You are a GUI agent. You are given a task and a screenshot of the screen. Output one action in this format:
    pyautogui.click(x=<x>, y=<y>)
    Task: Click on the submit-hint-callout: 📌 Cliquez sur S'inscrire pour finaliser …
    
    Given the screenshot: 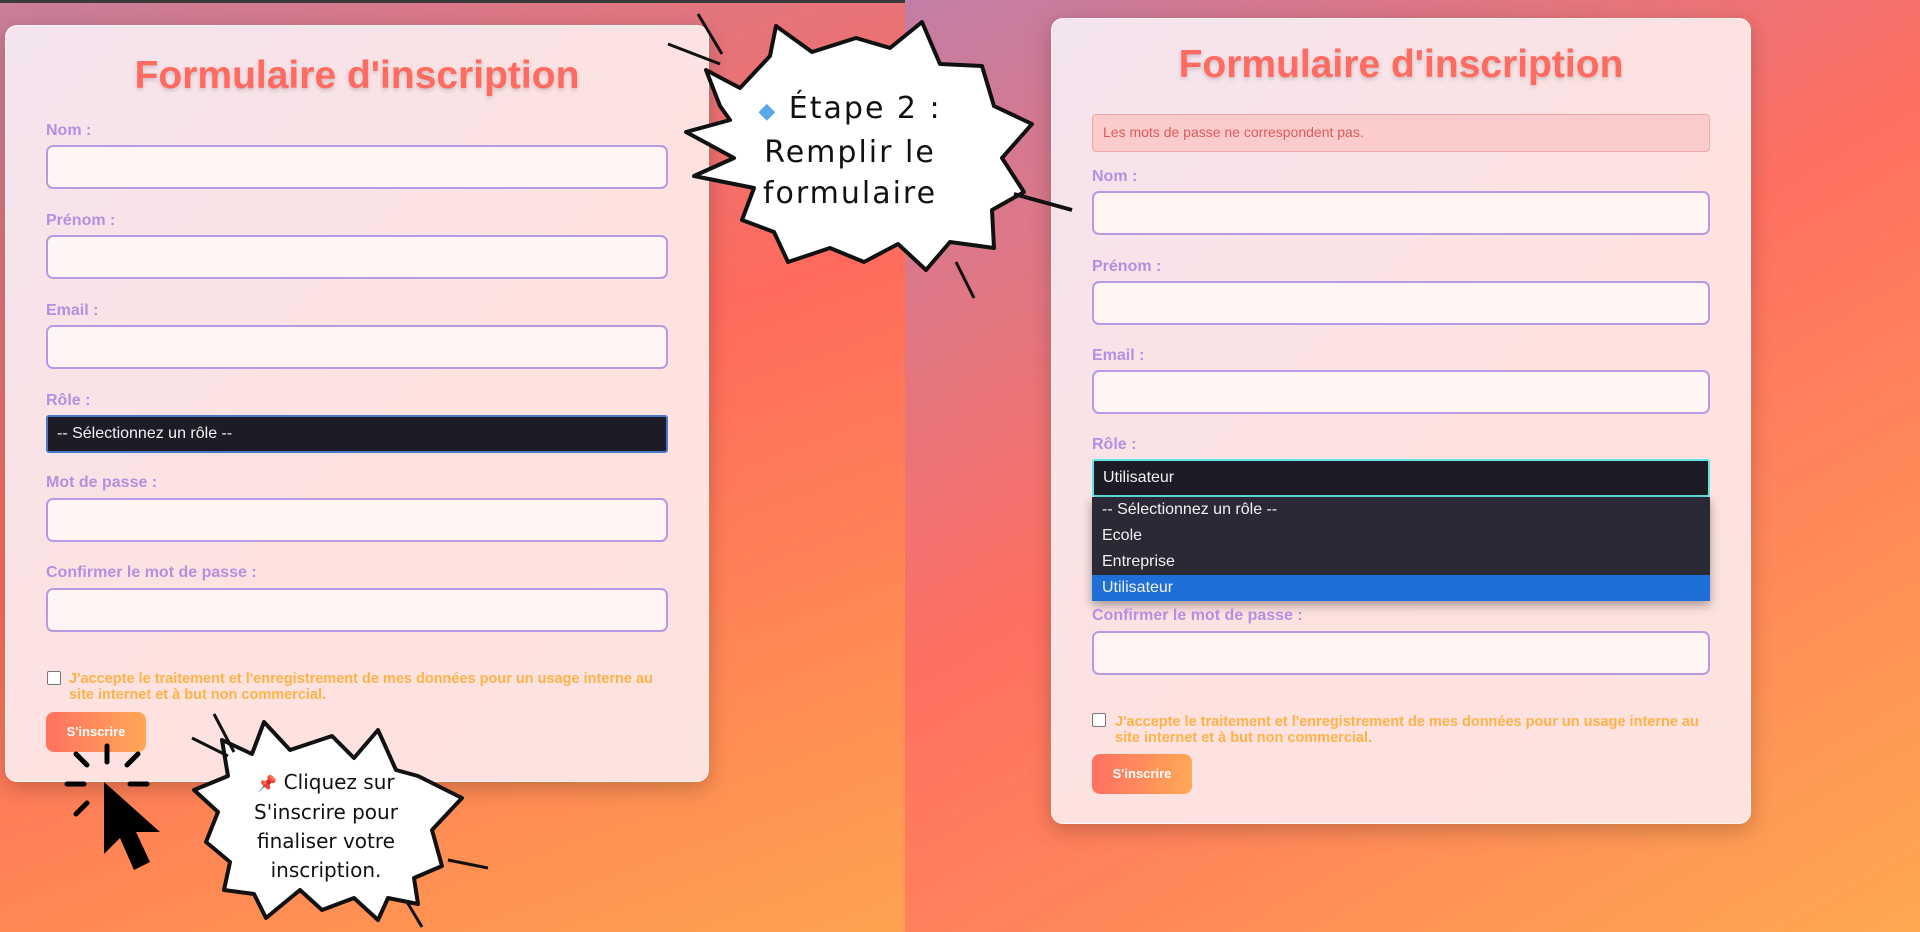 What is the action you would take?
    pyautogui.click(x=326, y=826)
    